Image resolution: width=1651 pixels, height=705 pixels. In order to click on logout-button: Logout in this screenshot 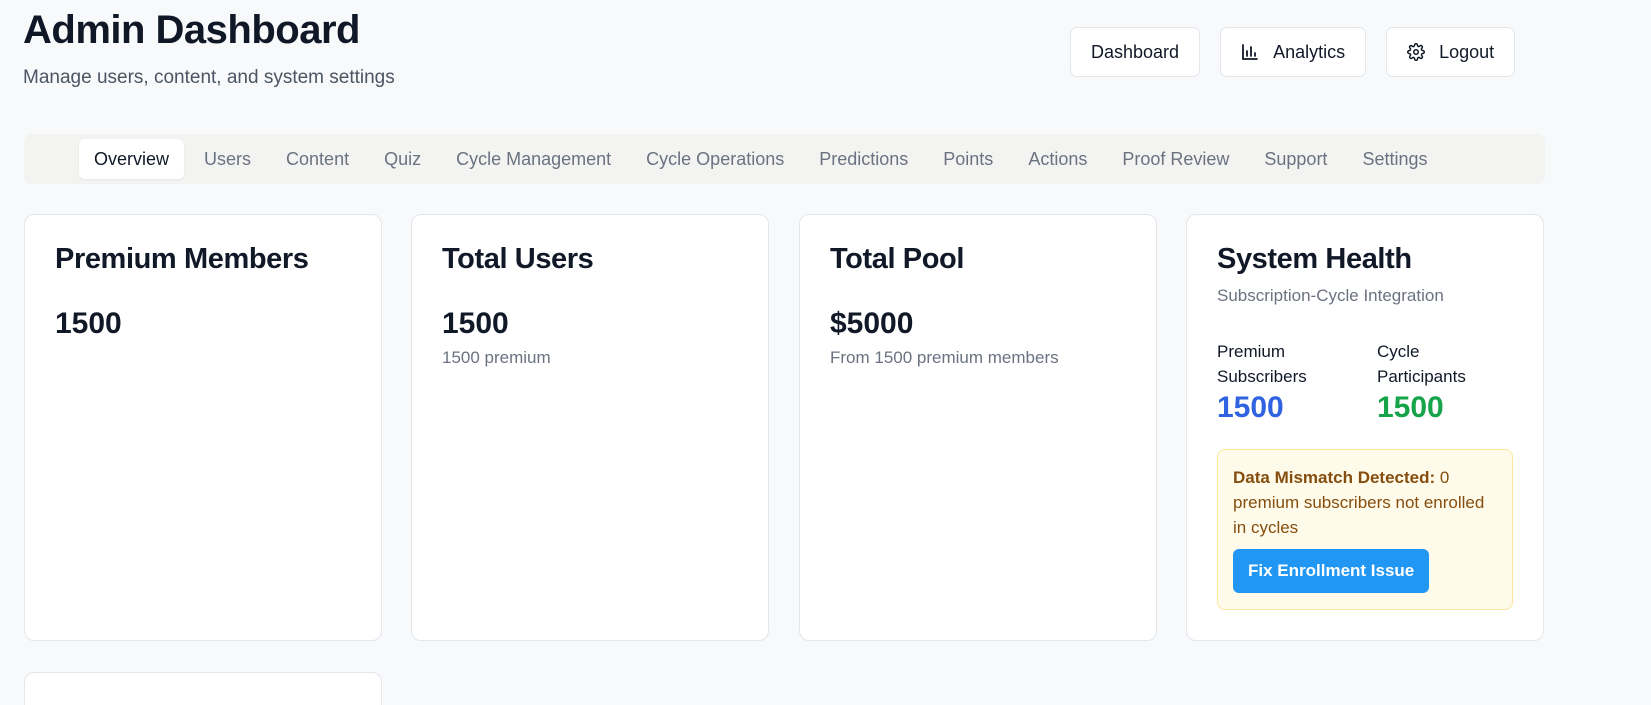, I will do `click(1451, 52)`.